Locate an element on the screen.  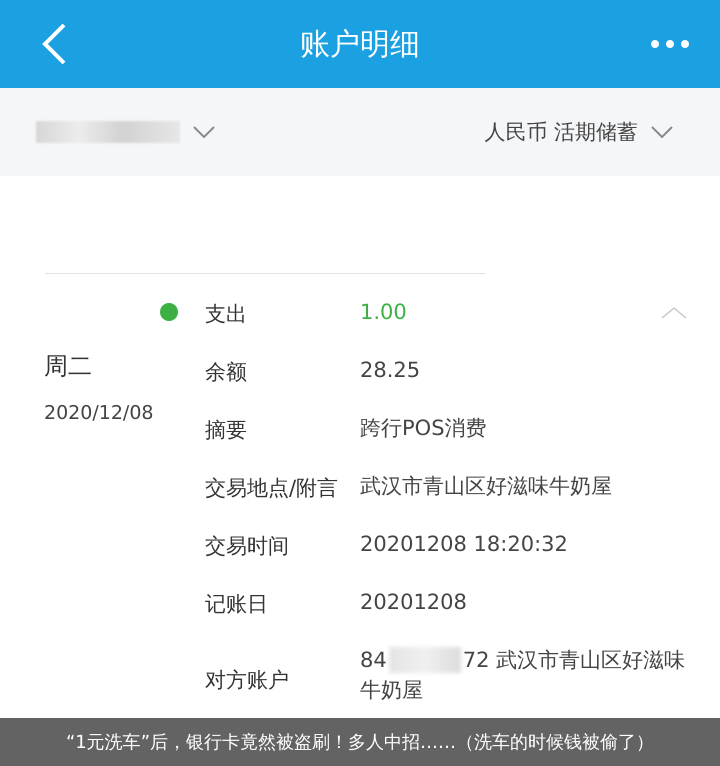
field-label: 交易时间 is located at coordinates (247, 546).